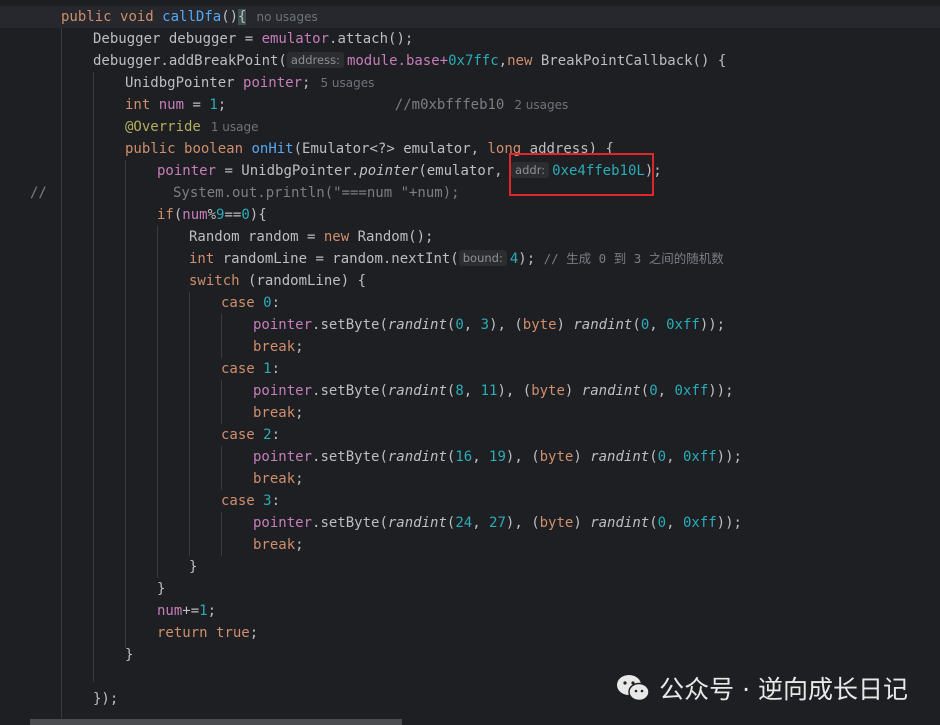 The width and height of the screenshot is (940, 725). What do you see at coordinates (233, 633) in the screenshot?
I see `keyword: true` at bounding box center [233, 633].